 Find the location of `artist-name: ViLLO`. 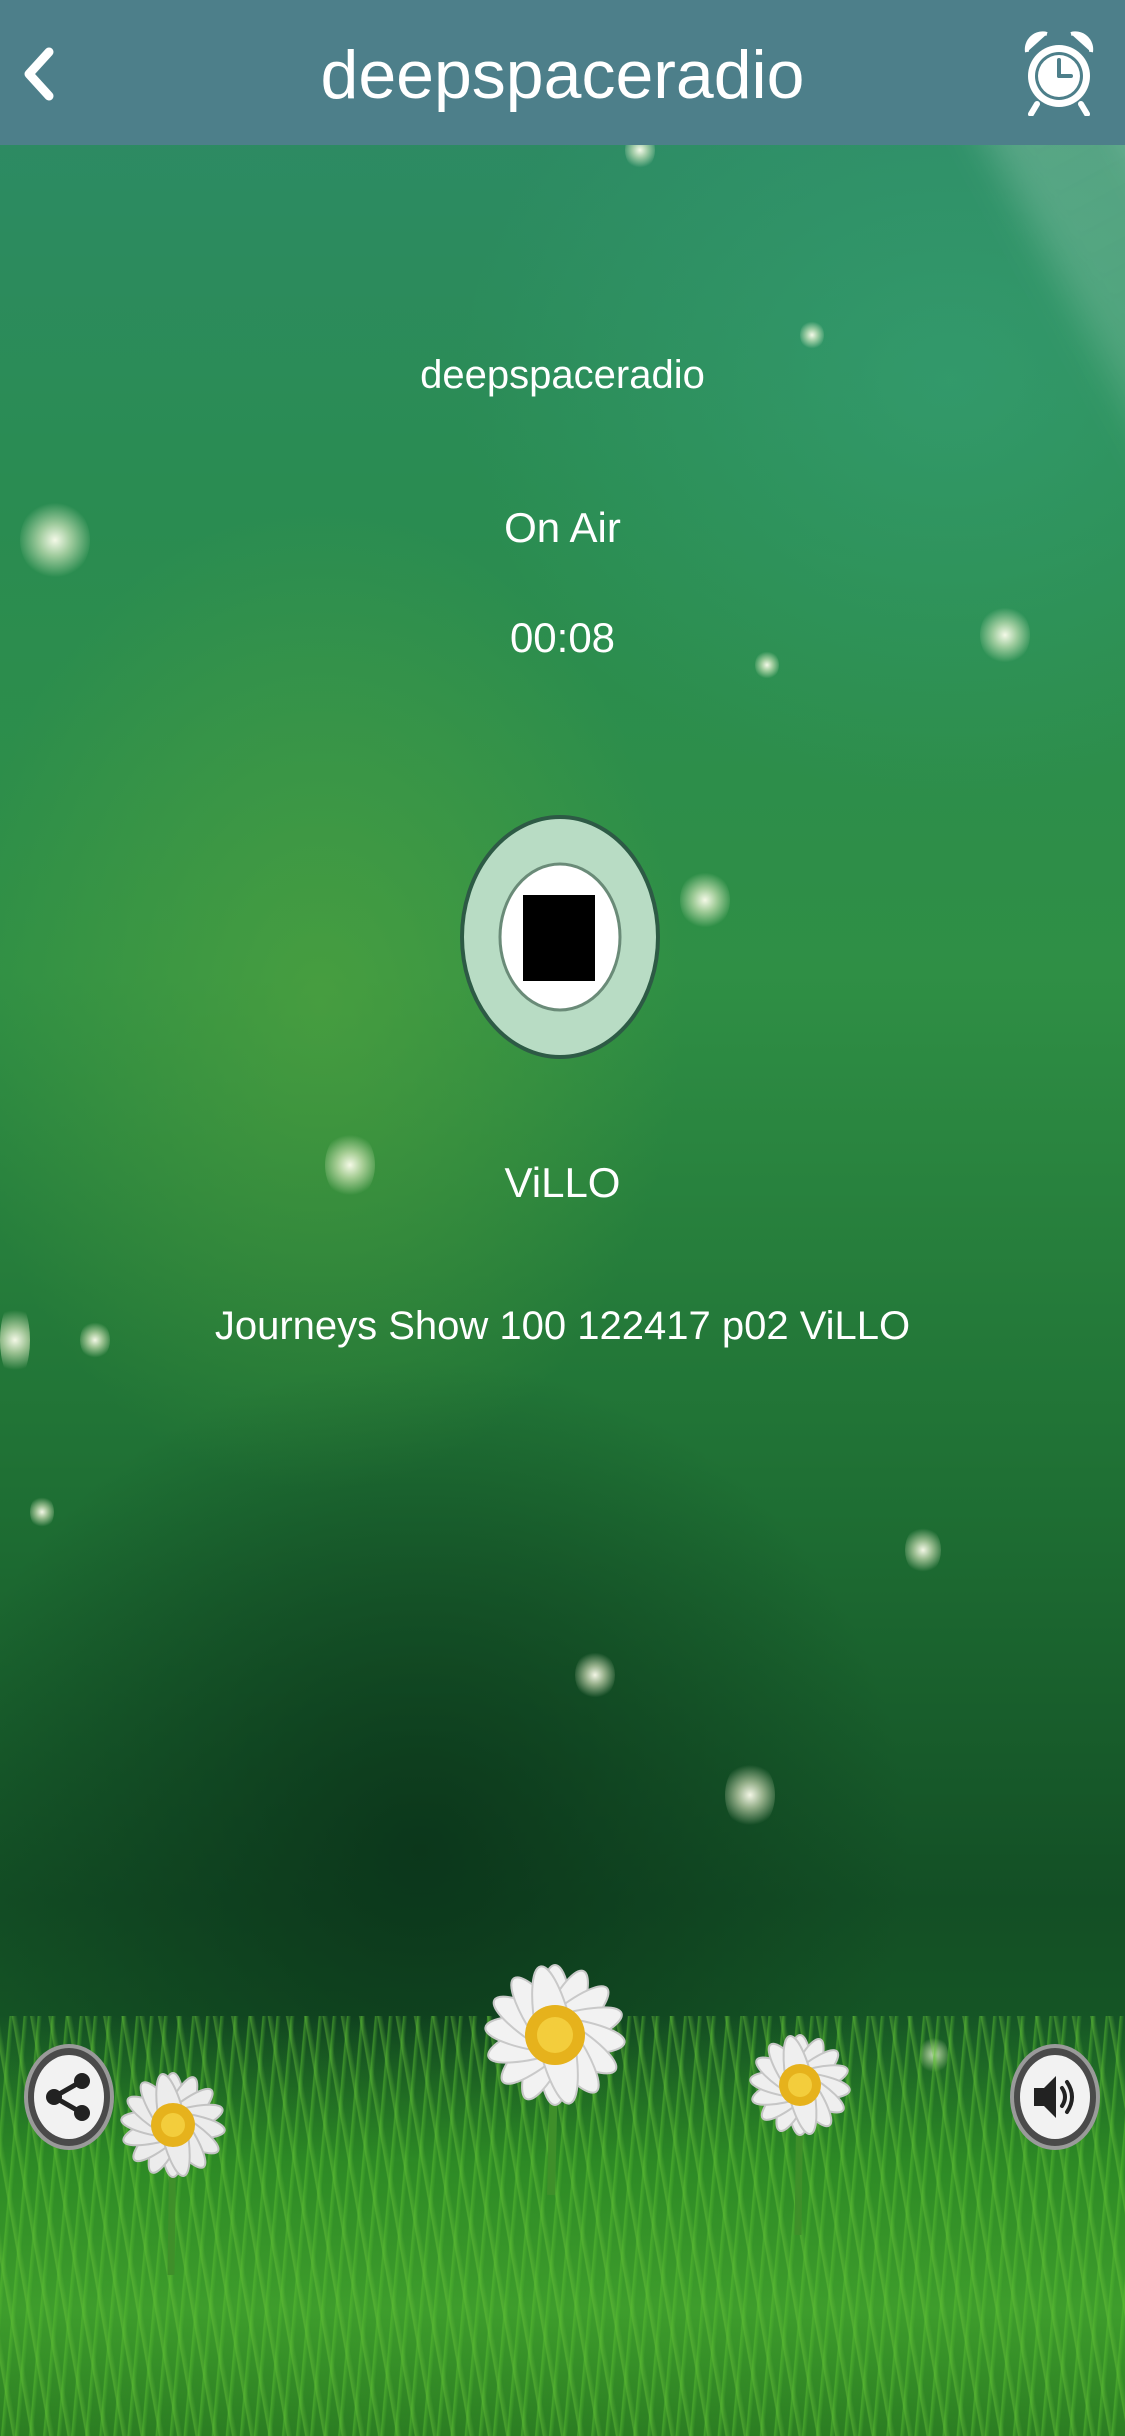

artist-name: ViLLO is located at coordinates (562, 1182).